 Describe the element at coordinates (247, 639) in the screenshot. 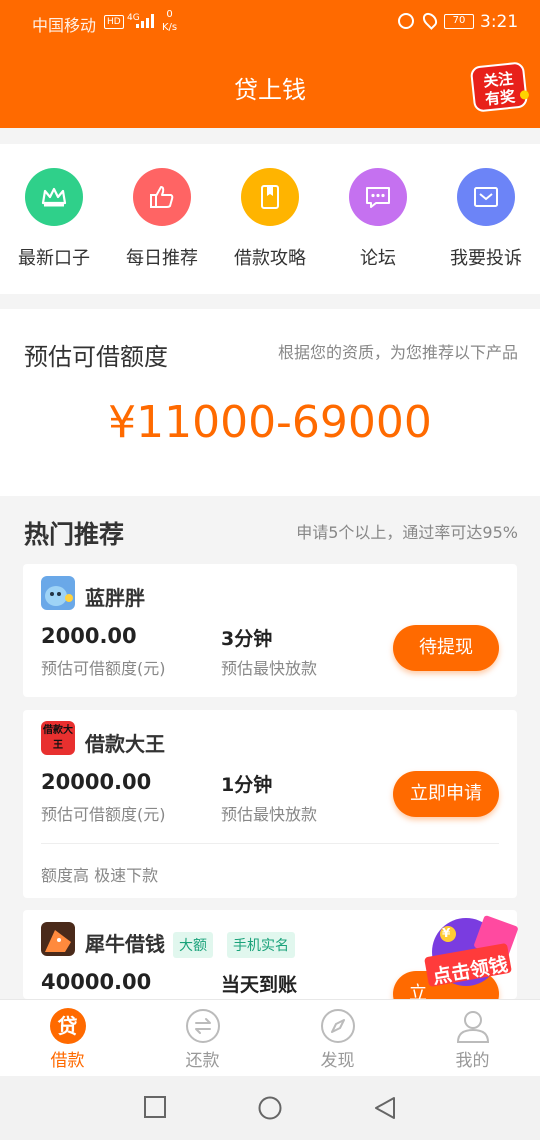

I see `product-speed: 3分钟` at that location.